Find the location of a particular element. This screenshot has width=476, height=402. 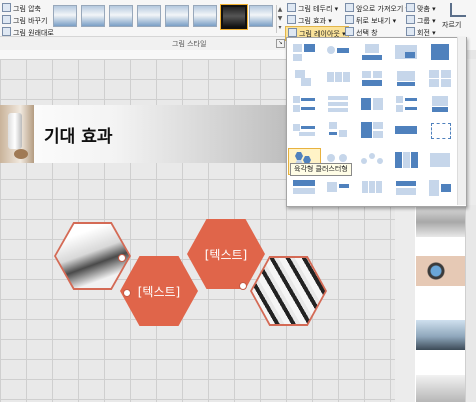

align-button: 맞춤 ▾ is located at coordinates (421, 8).